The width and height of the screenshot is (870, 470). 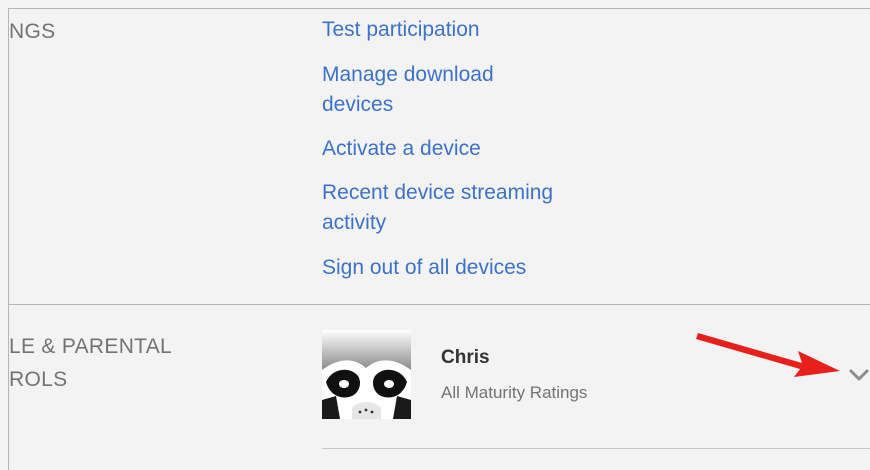 I want to click on recent-device-streaming-activity-link: Recent device streaming activity, so click(x=437, y=208).